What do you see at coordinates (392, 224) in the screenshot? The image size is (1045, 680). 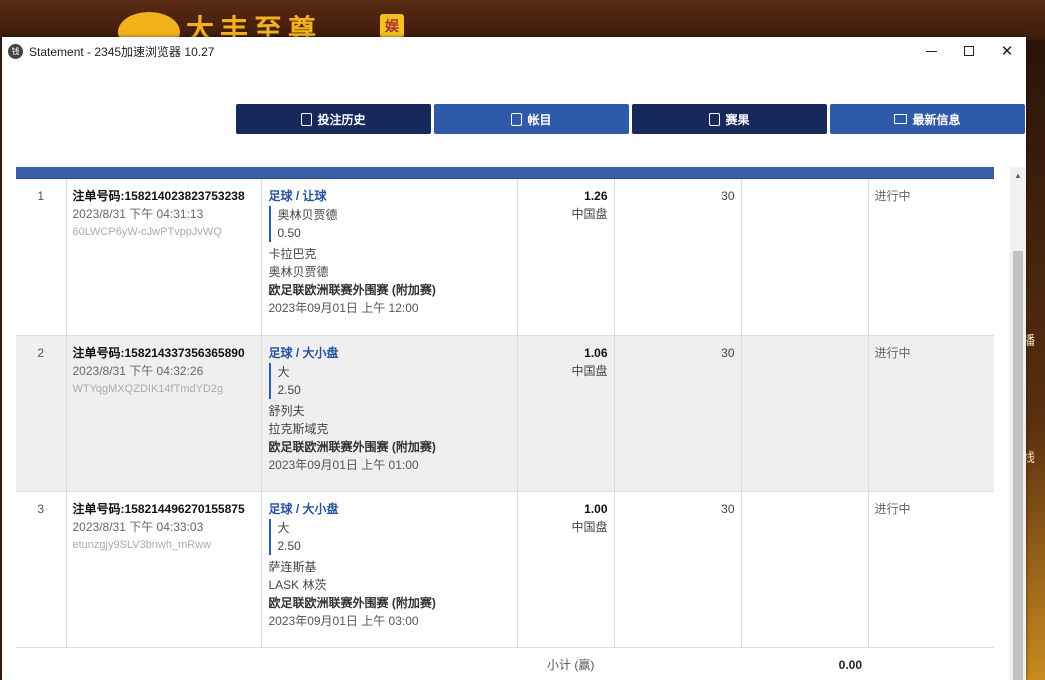 I see `selection-block: 奥林贝贾德 0.50` at bounding box center [392, 224].